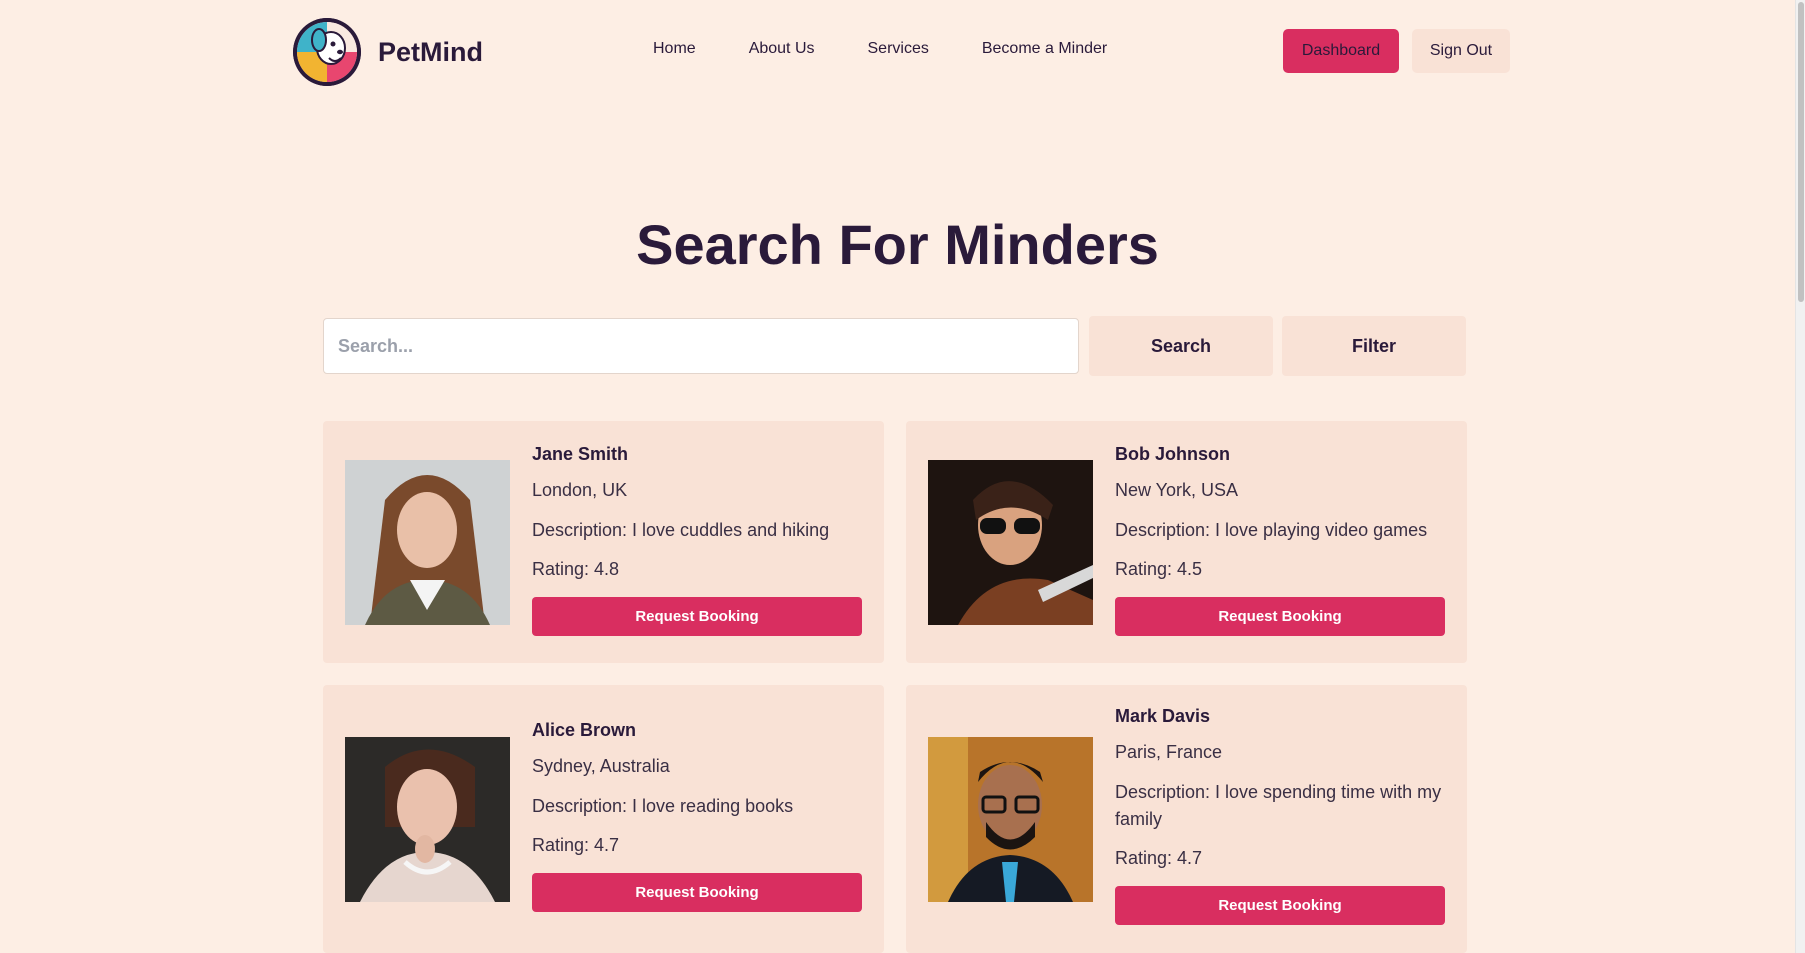  I want to click on minder-description: Description: I love playing video games, so click(1271, 530).